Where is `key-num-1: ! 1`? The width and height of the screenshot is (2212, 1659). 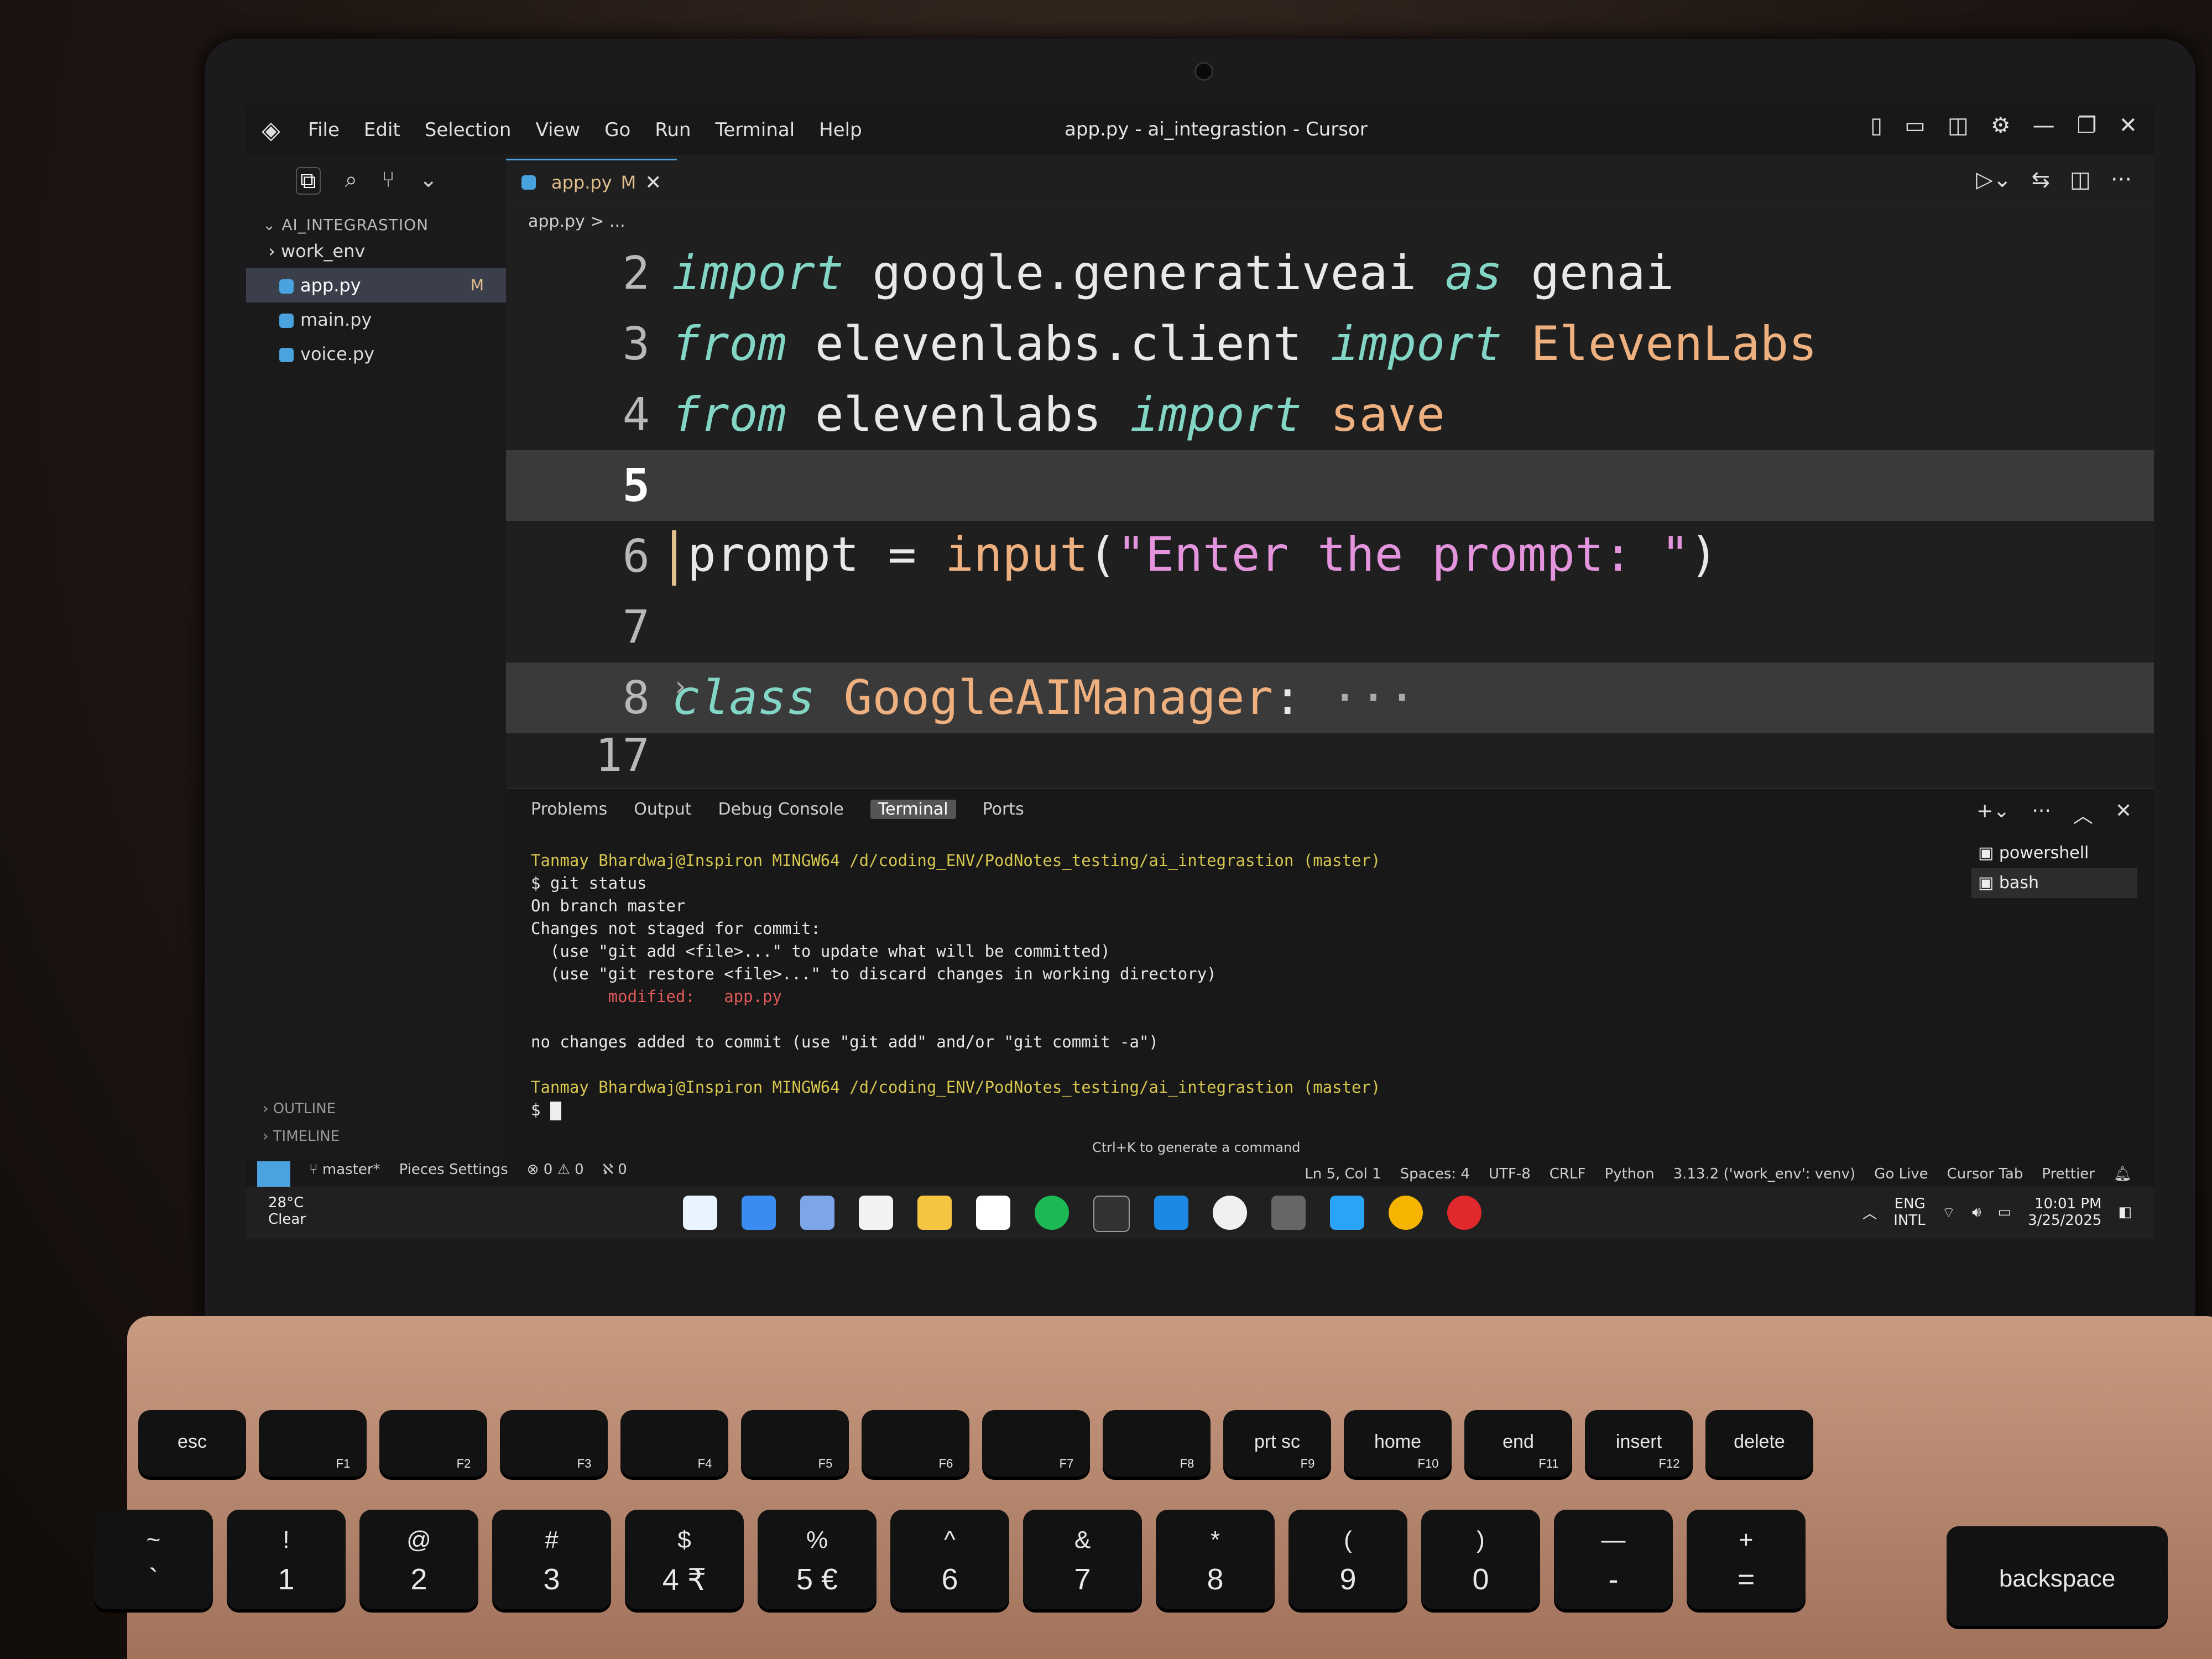 key-num-1: ! 1 is located at coordinates (286, 1559).